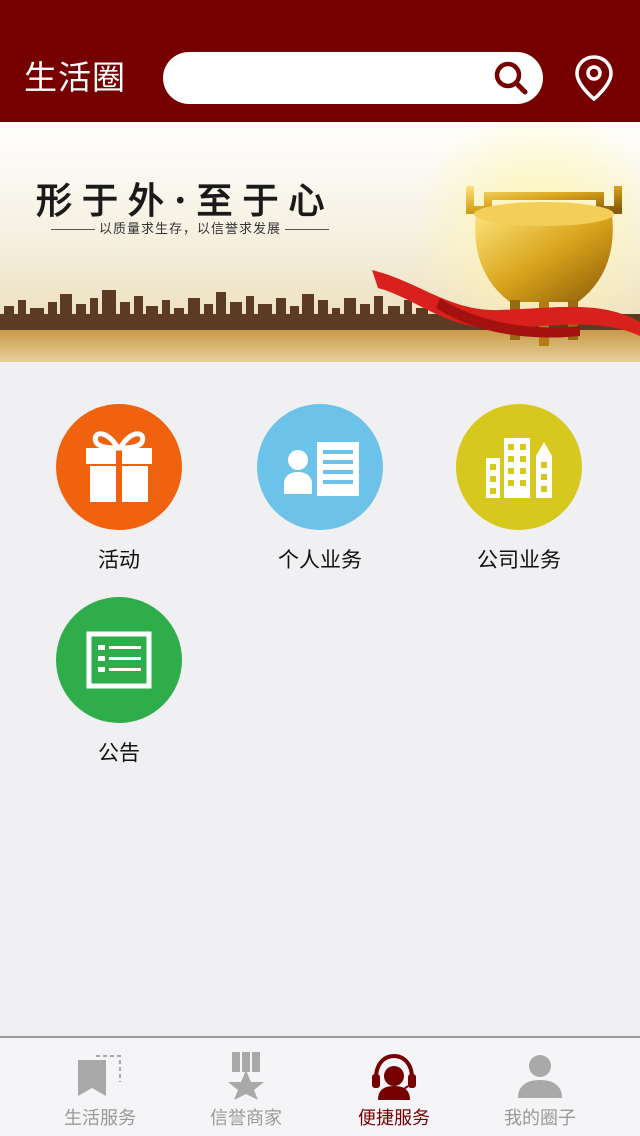  Describe the element at coordinates (540, 1076) in the screenshot. I see `user-icon` at that location.